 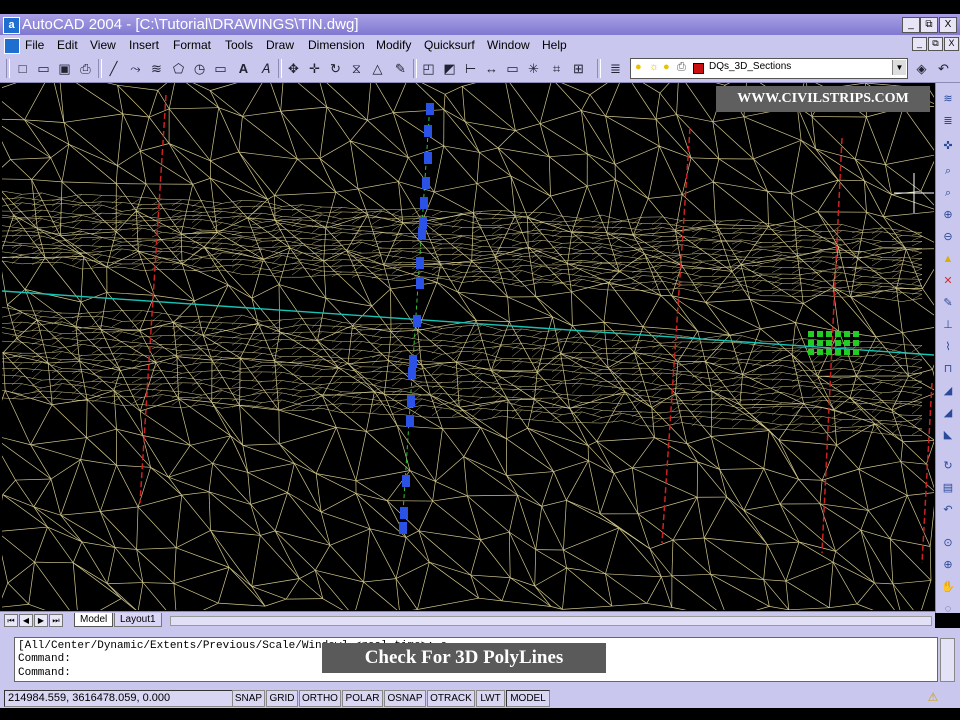 What do you see at coordinates (948, 237) in the screenshot?
I see `zoom-out-icon: ⊖` at bounding box center [948, 237].